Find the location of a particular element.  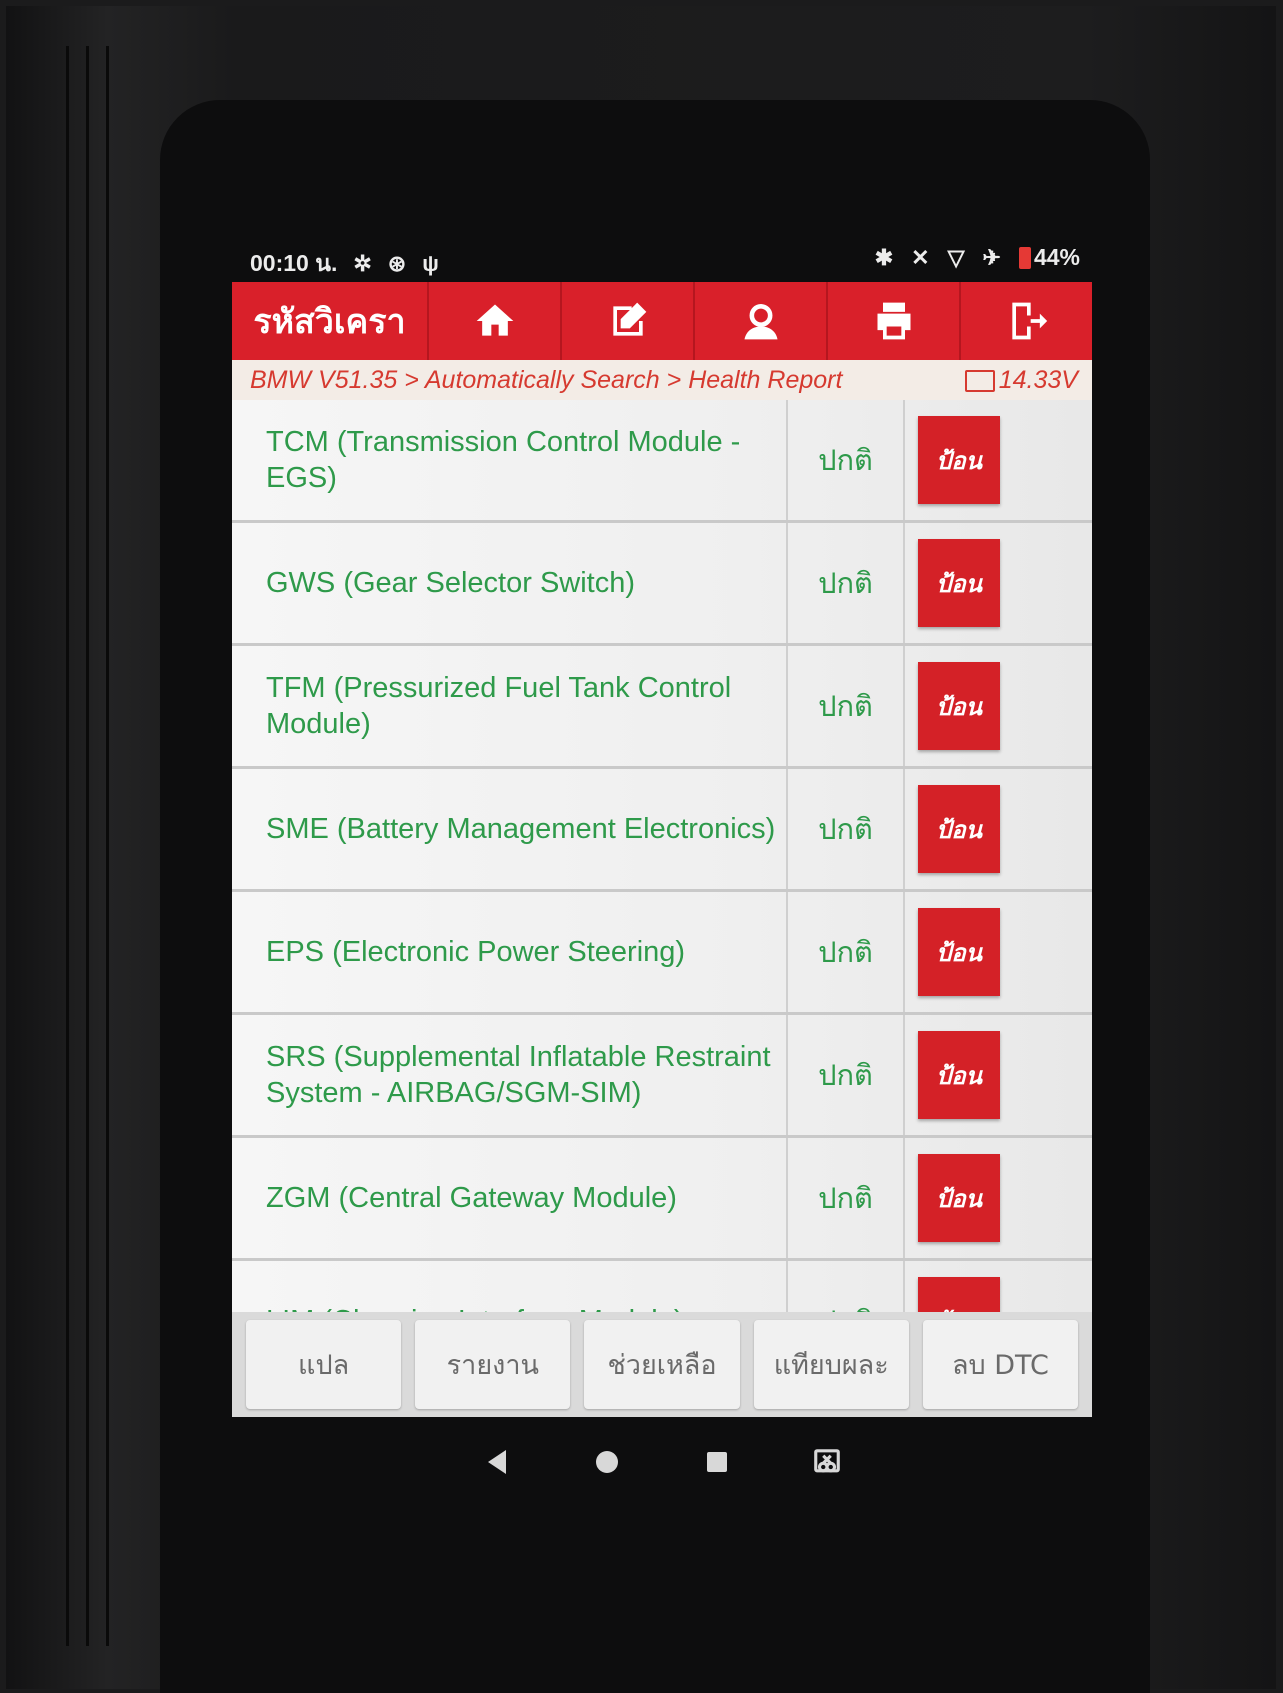

table-row: ZGM (Central Gateway Module) ปกติ ป้อน is located at coordinates (662, 1199).